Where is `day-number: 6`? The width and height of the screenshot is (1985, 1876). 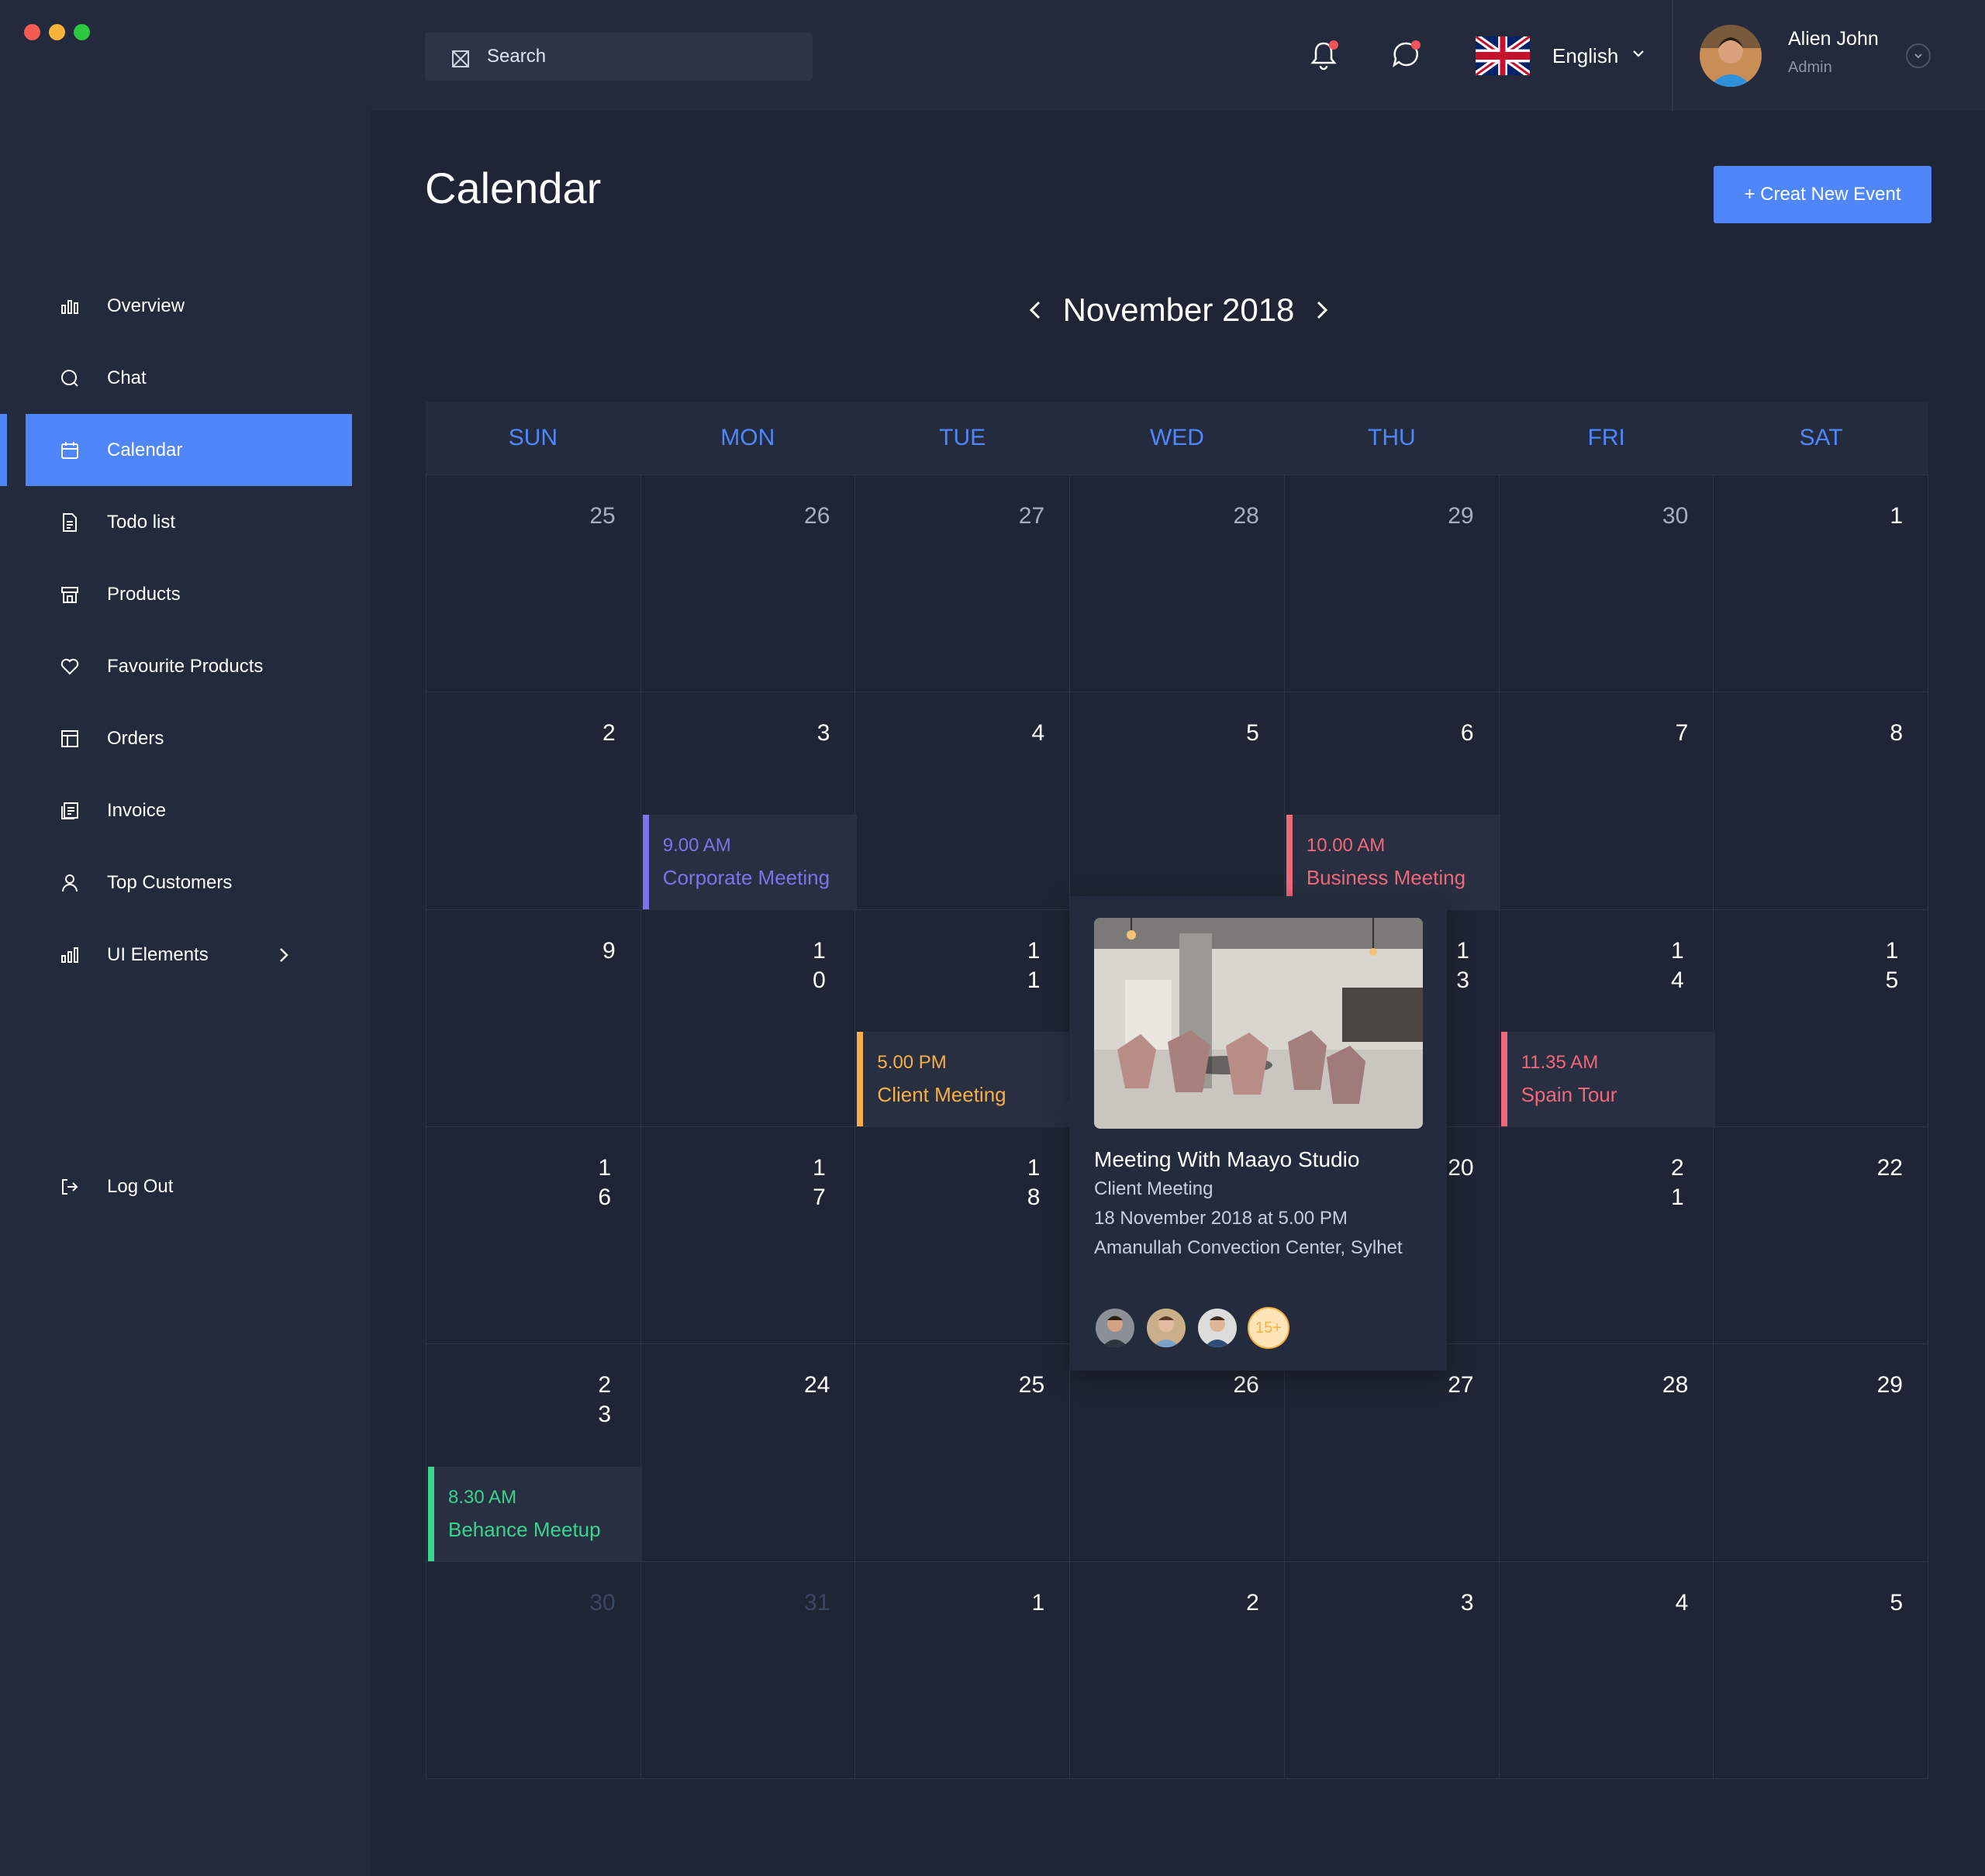 day-number: 6 is located at coordinates (1467, 733).